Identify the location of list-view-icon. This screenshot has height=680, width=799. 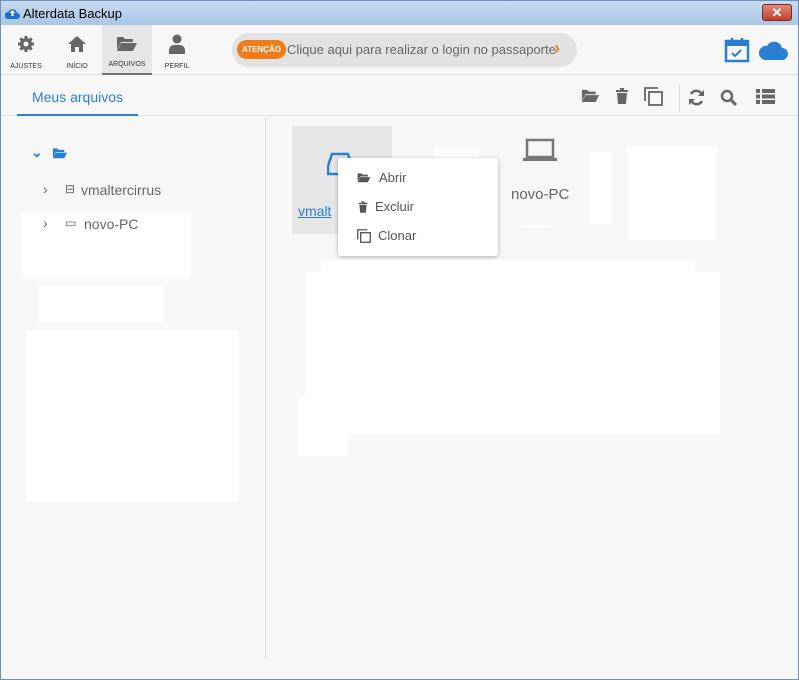
(765, 96).